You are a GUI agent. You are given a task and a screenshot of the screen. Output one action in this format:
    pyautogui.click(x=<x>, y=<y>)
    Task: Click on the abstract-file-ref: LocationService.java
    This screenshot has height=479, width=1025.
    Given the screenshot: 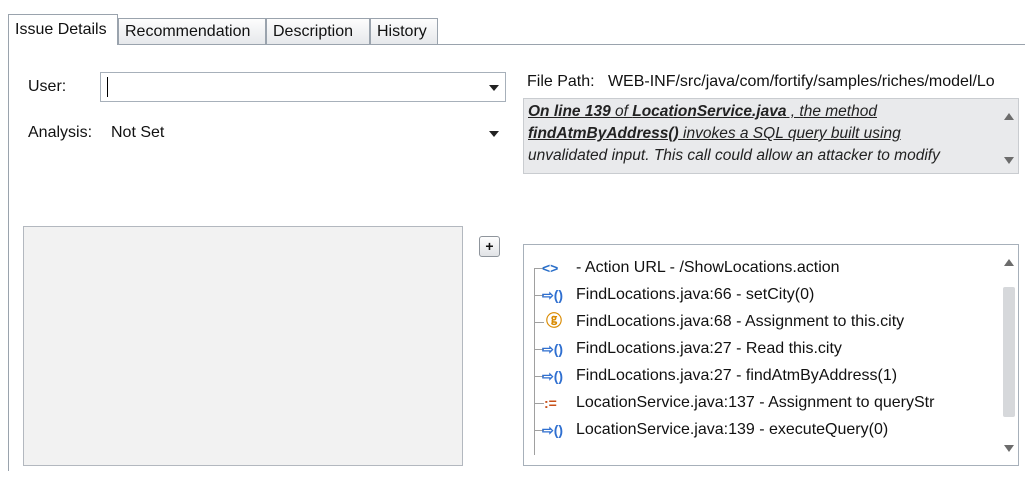 What is the action you would take?
    pyautogui.click(x=709, y=111)
    